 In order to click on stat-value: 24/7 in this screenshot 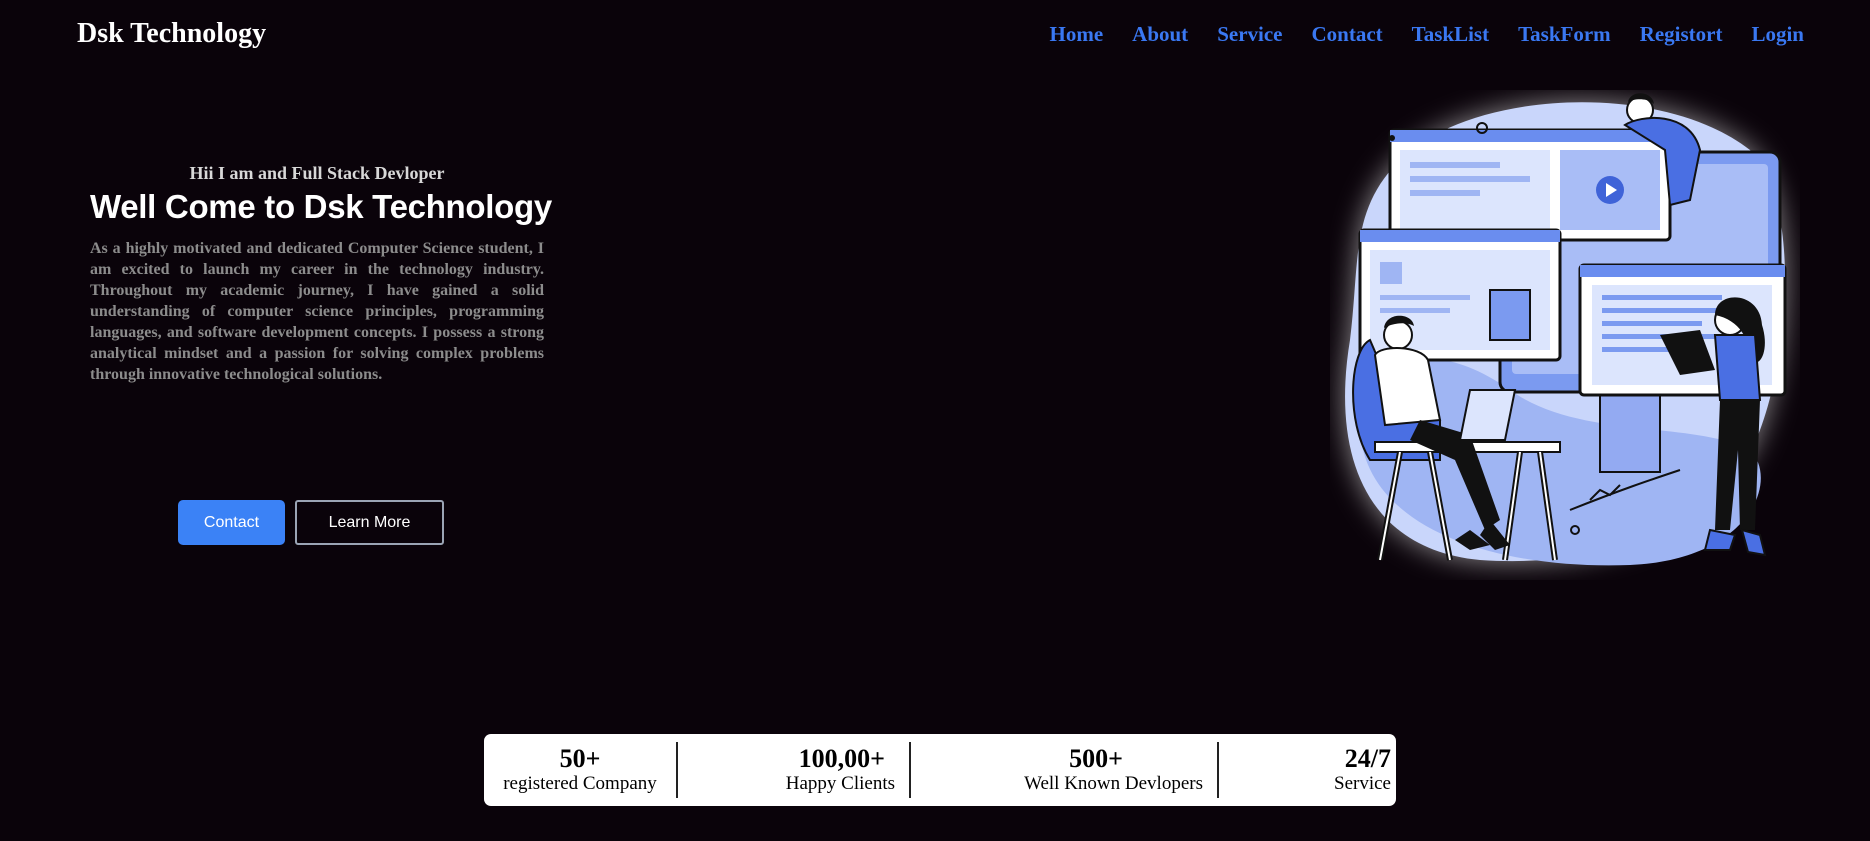, I will do `click(1367, 758)`.